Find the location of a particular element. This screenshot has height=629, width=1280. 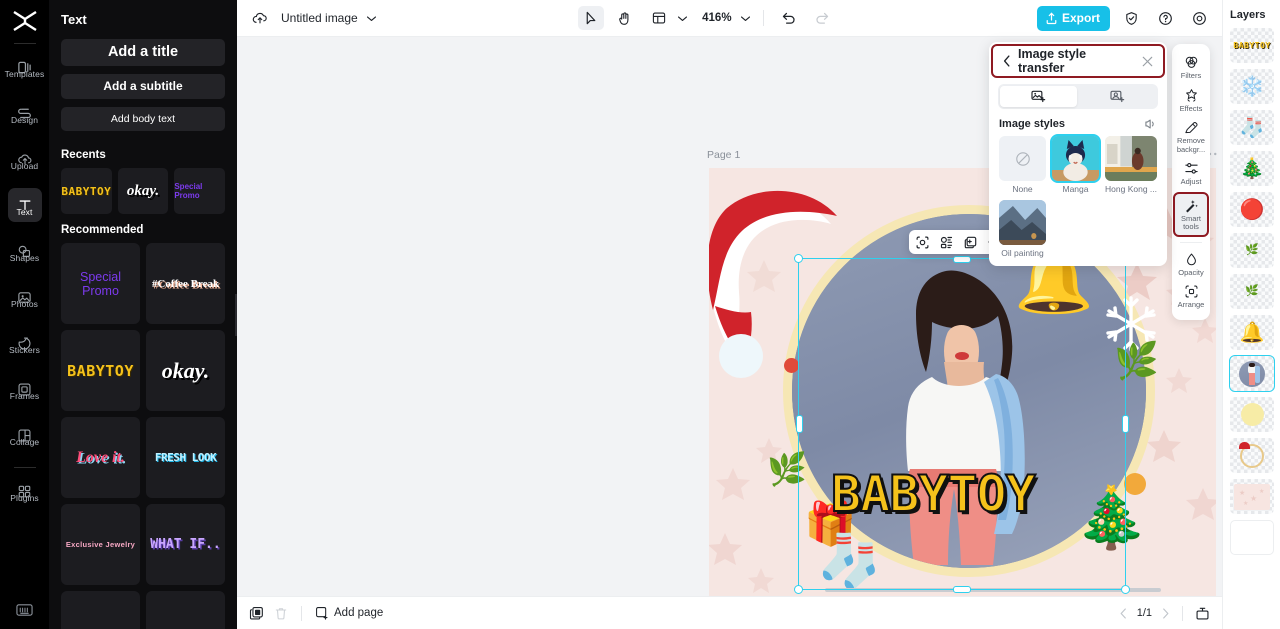

prev-page-chevron-left-icon is located at coordinates (1123, 613).